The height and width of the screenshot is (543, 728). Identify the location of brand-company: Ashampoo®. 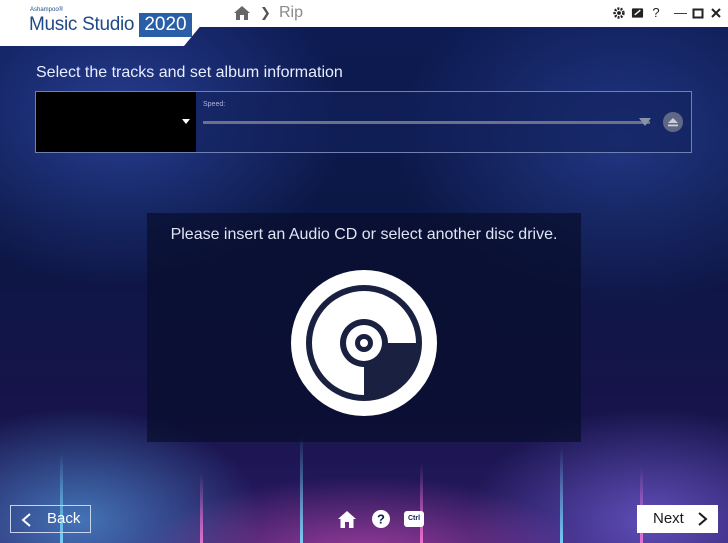
(47, 10).